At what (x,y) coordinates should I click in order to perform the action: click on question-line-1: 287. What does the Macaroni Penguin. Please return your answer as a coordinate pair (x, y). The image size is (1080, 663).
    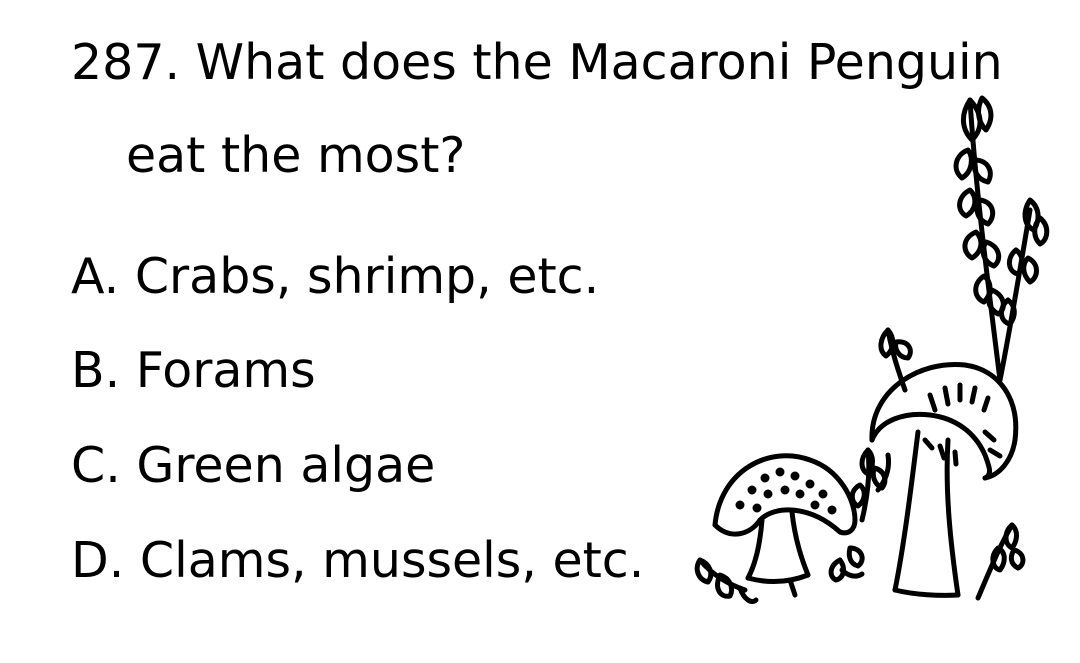
    Looking at the image, I should click on (537, 62).